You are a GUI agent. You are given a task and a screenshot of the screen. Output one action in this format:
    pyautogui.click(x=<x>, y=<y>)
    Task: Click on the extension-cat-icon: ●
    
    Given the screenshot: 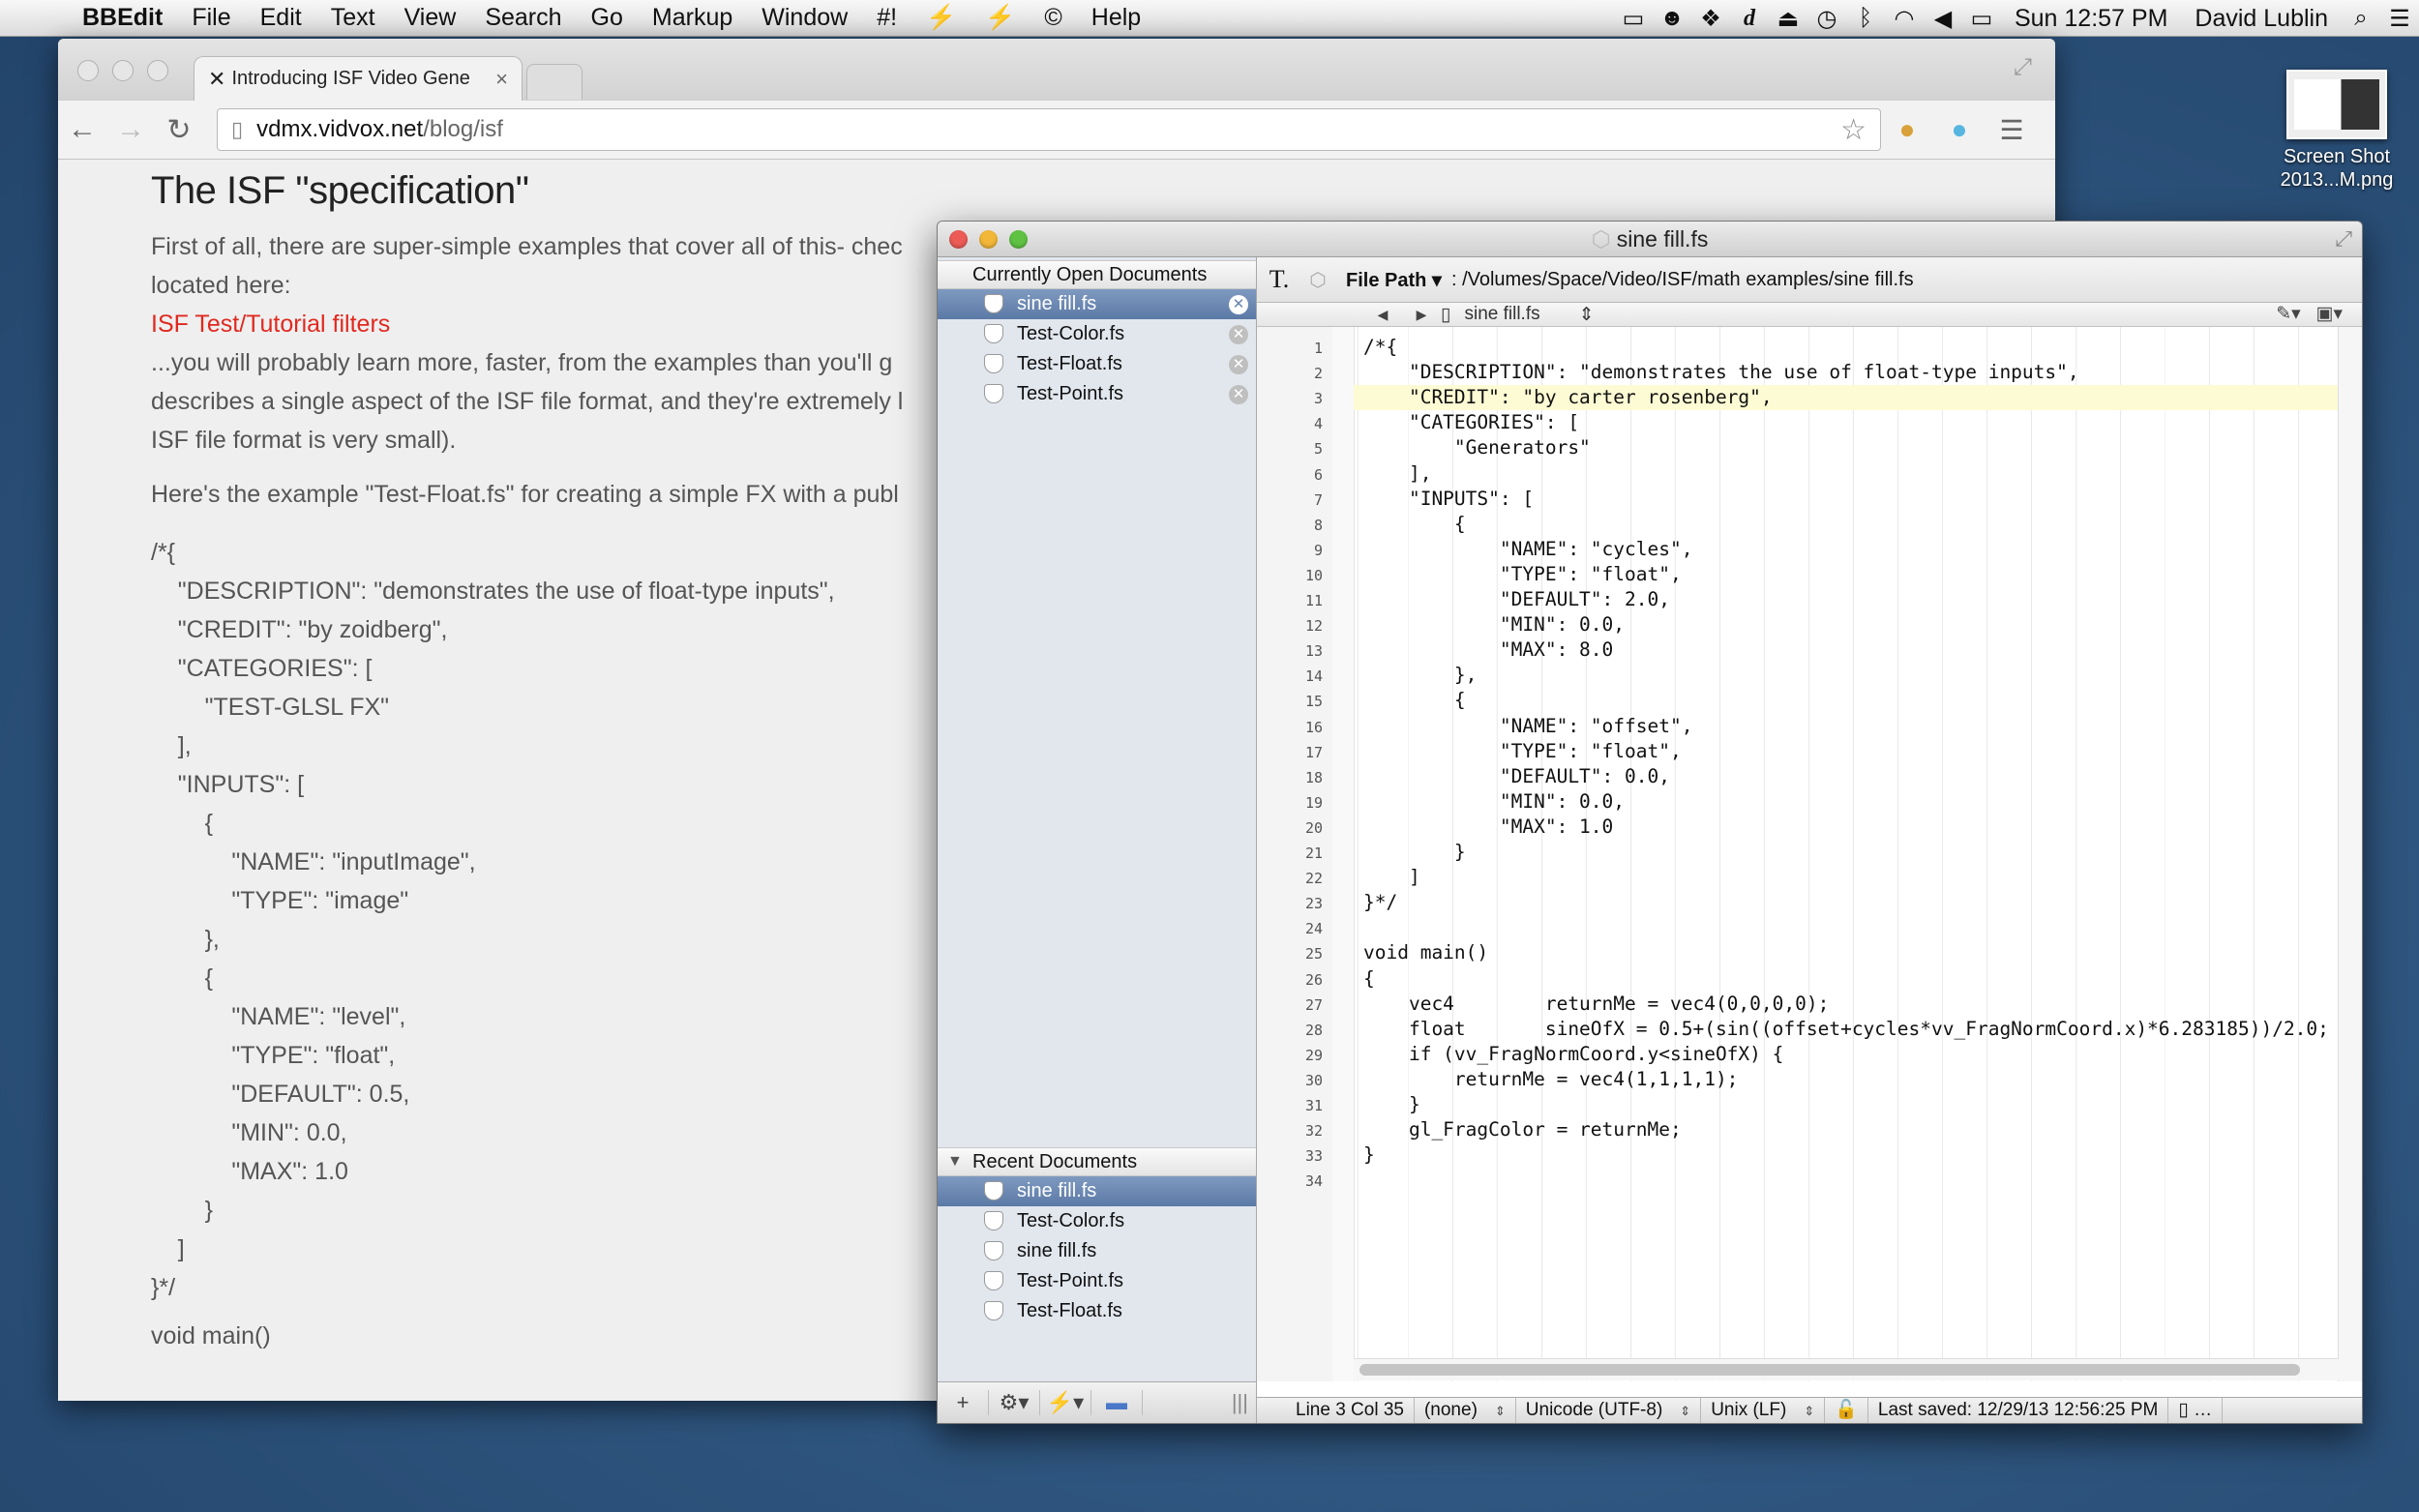 What is the action you would take?
    pyautogui.click(x=1907, y=129)
    